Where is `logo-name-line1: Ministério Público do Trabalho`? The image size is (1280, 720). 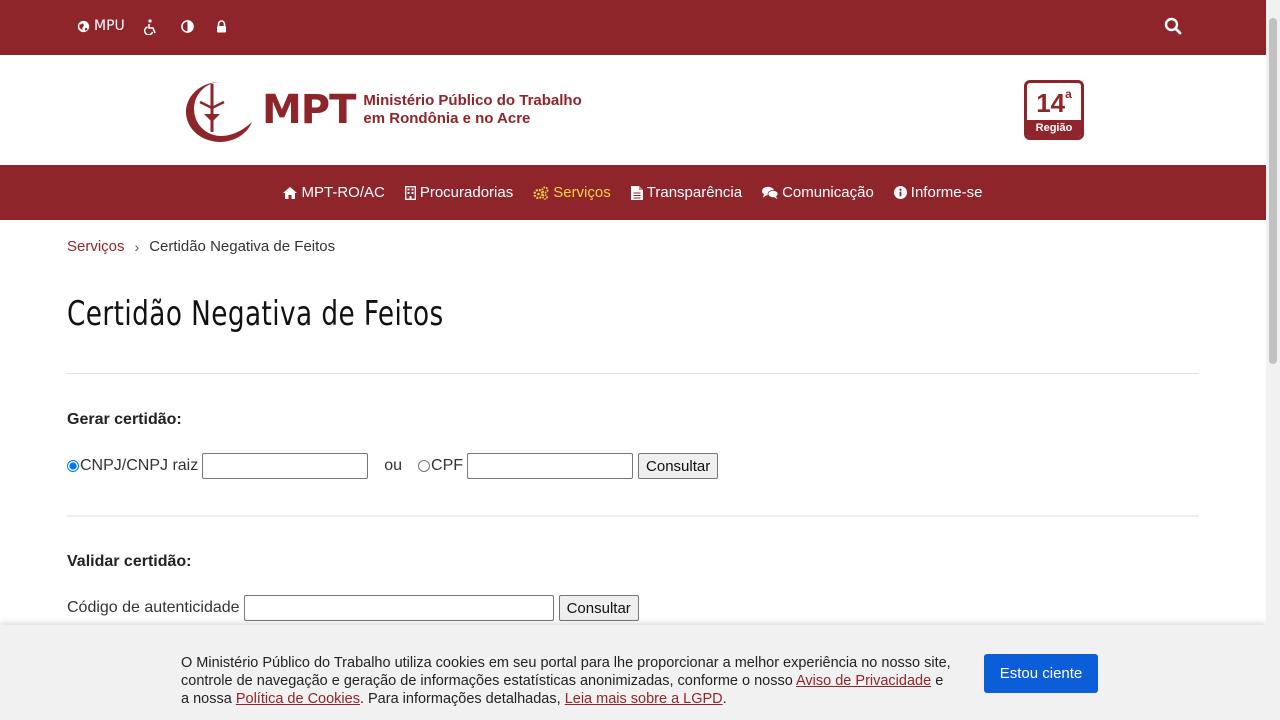
logo-name-line1: Ministério Público do Trabalho is located at coordinates (472, 100).